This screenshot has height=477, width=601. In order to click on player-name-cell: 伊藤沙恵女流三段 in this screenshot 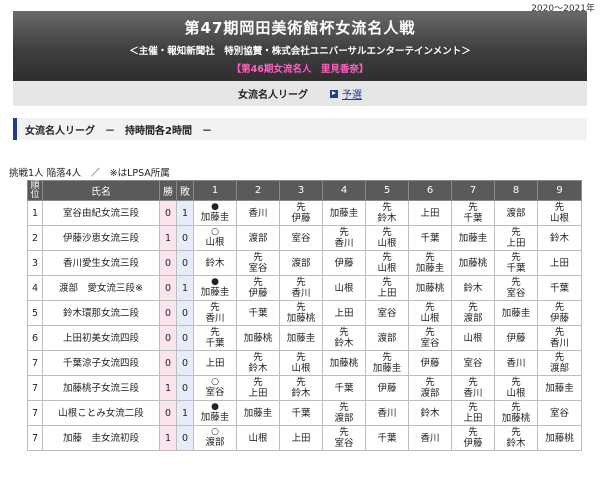, I will do `click(101, 238)`.